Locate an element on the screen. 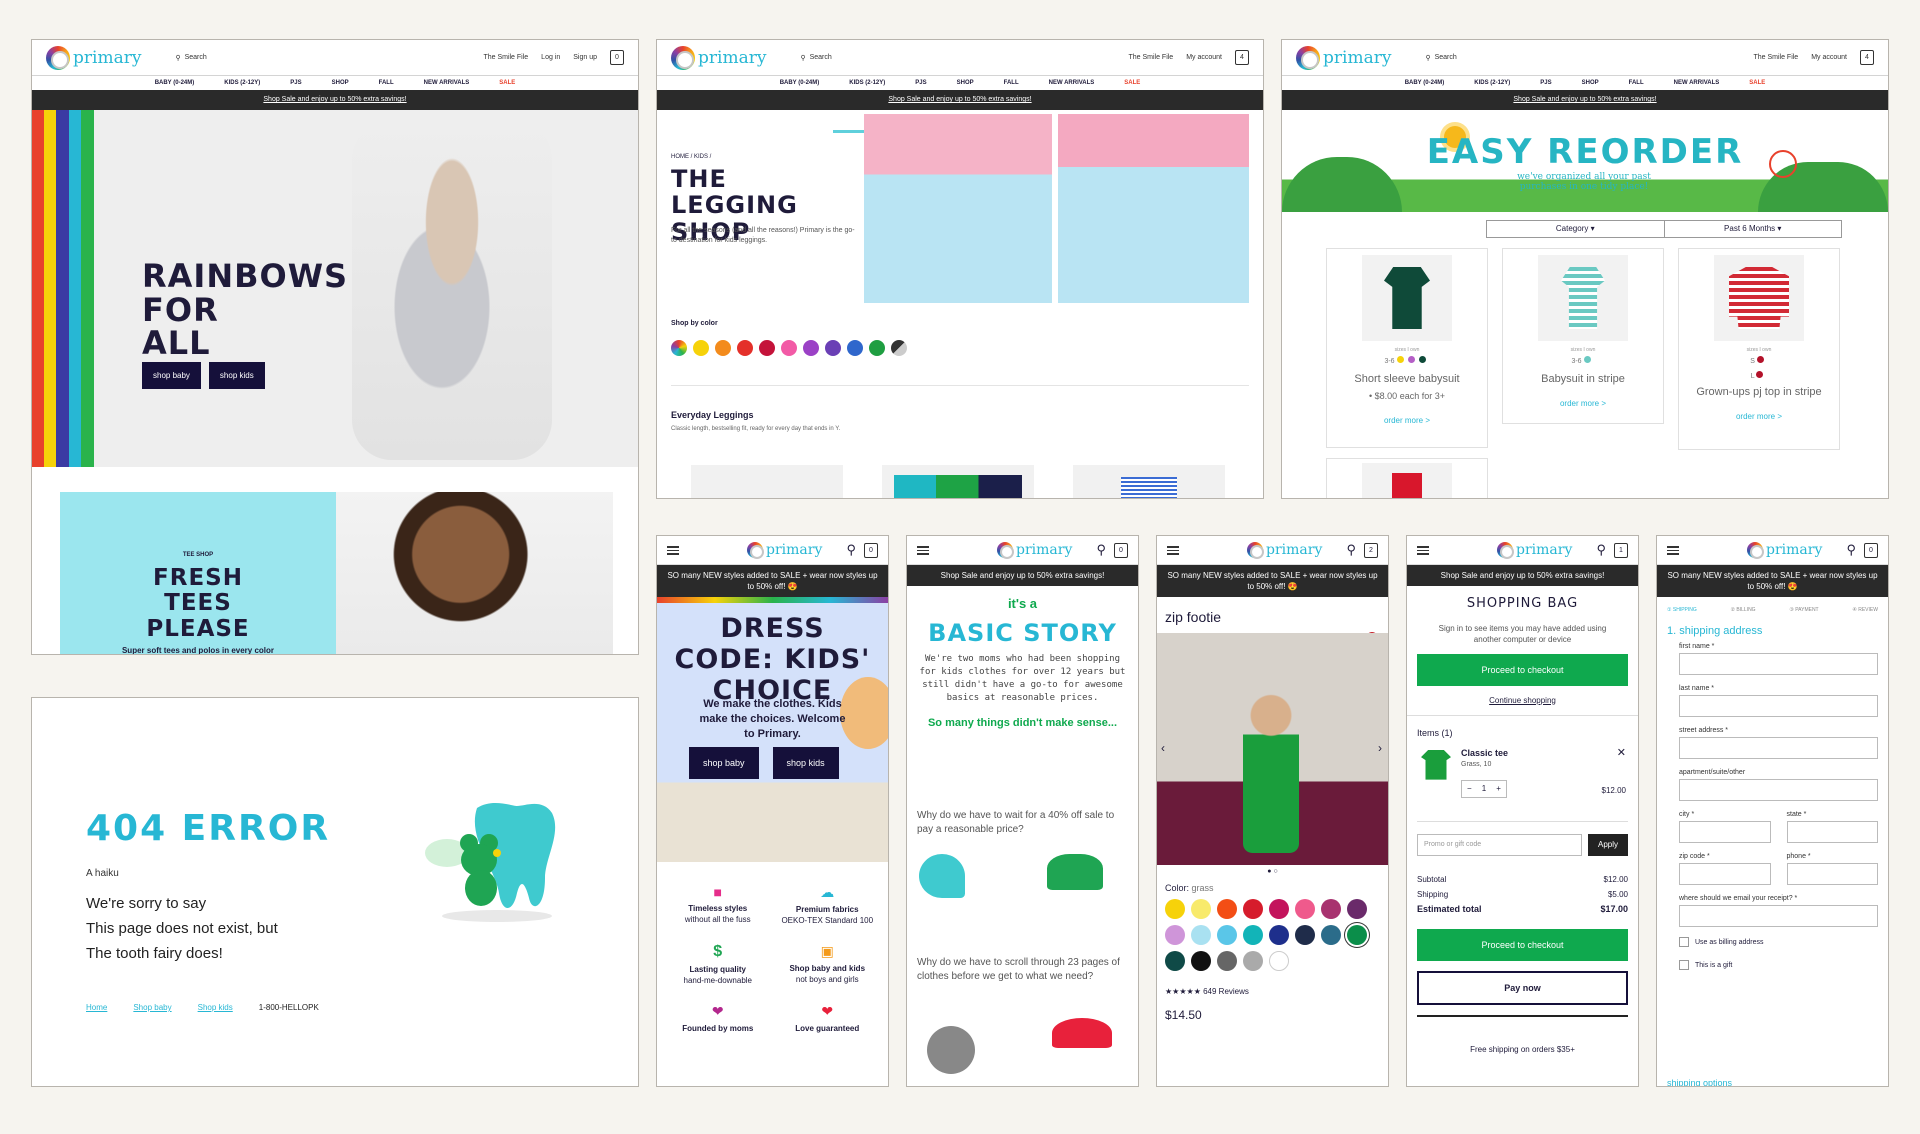 The width and height of the screenshot is (1920, 1134). step-shipping: ① SHIPPING is located at coordinates (1682, 610).